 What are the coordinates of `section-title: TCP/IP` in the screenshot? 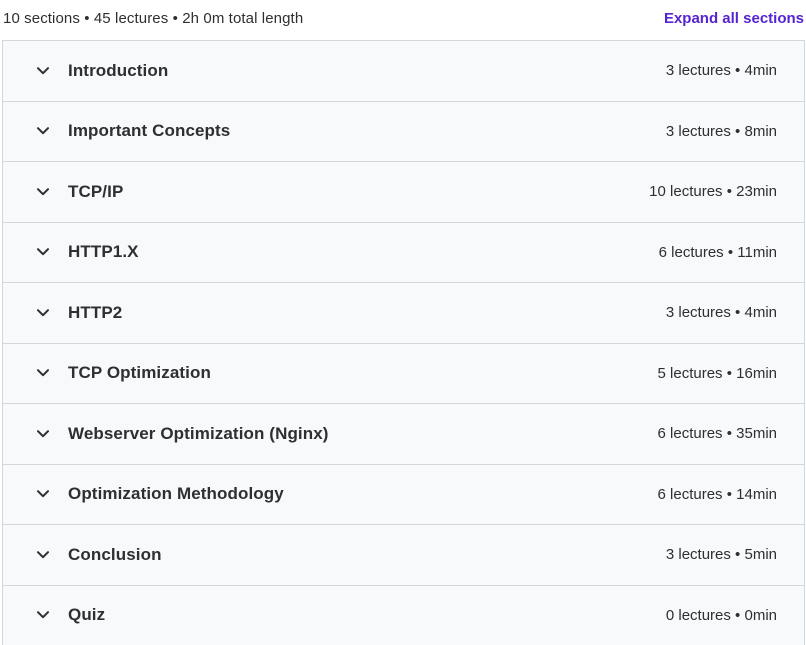 It's located at (96, 191).